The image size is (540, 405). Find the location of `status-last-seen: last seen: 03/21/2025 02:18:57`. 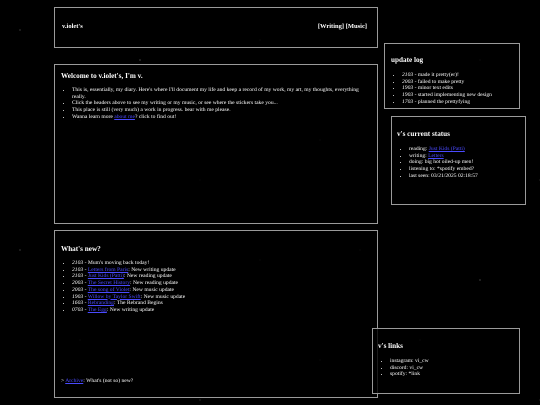

status-last-seen: last seen: 03/21/2025 02:18:57 is located at coordinates (443, 176).